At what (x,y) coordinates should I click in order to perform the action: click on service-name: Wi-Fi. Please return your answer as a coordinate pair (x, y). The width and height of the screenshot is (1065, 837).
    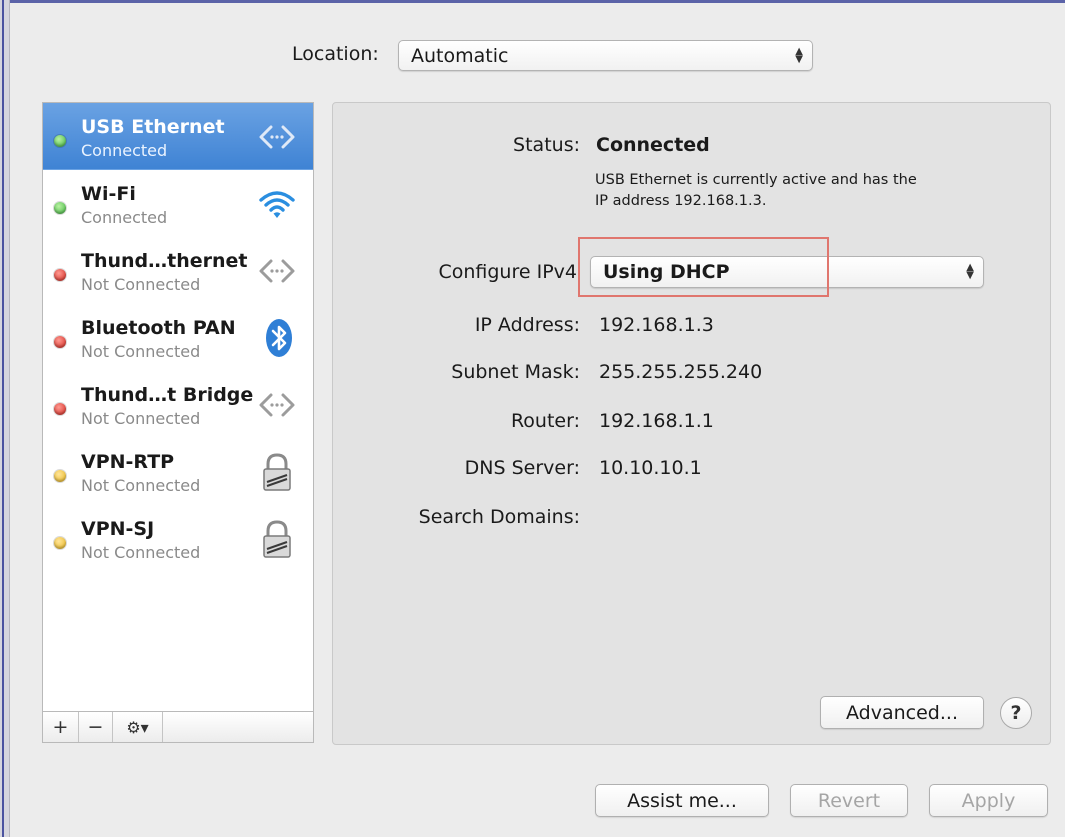
    Looking at the image, I should click on (108, 194).